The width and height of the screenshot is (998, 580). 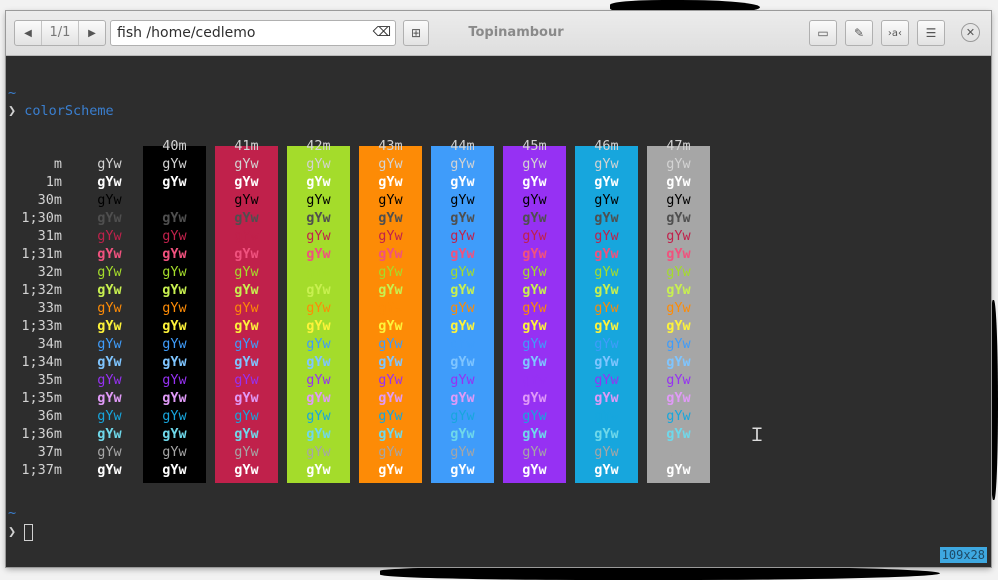 What do you see at coordinates (41, 434) in the screenshot?
I see `row-label: 1;36m` at bounding box center [41, 434].